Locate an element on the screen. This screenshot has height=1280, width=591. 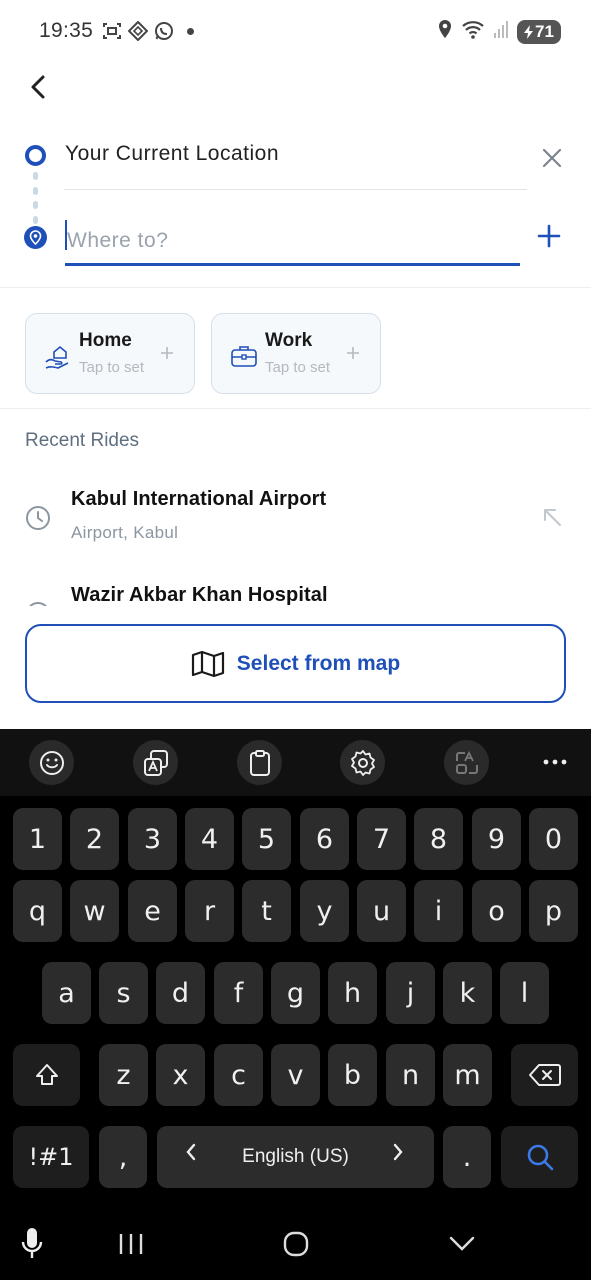
key-l: l is located at coordinates (524, 993).